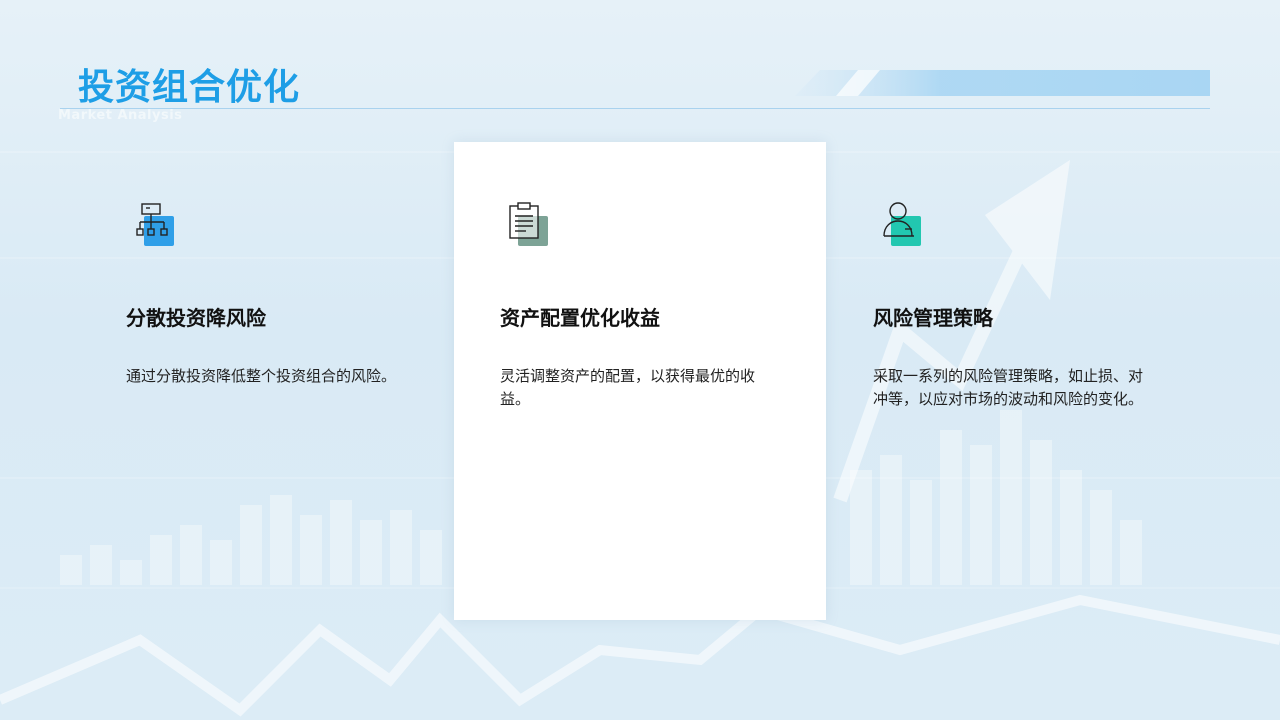 This screenshot has height=720, width=1280. What do you see at coordinates (261, 376) in the screenshot?
I see `card-description: 通过分散投资降低整个投资组合的风险。` at bounding box center [261, 376].